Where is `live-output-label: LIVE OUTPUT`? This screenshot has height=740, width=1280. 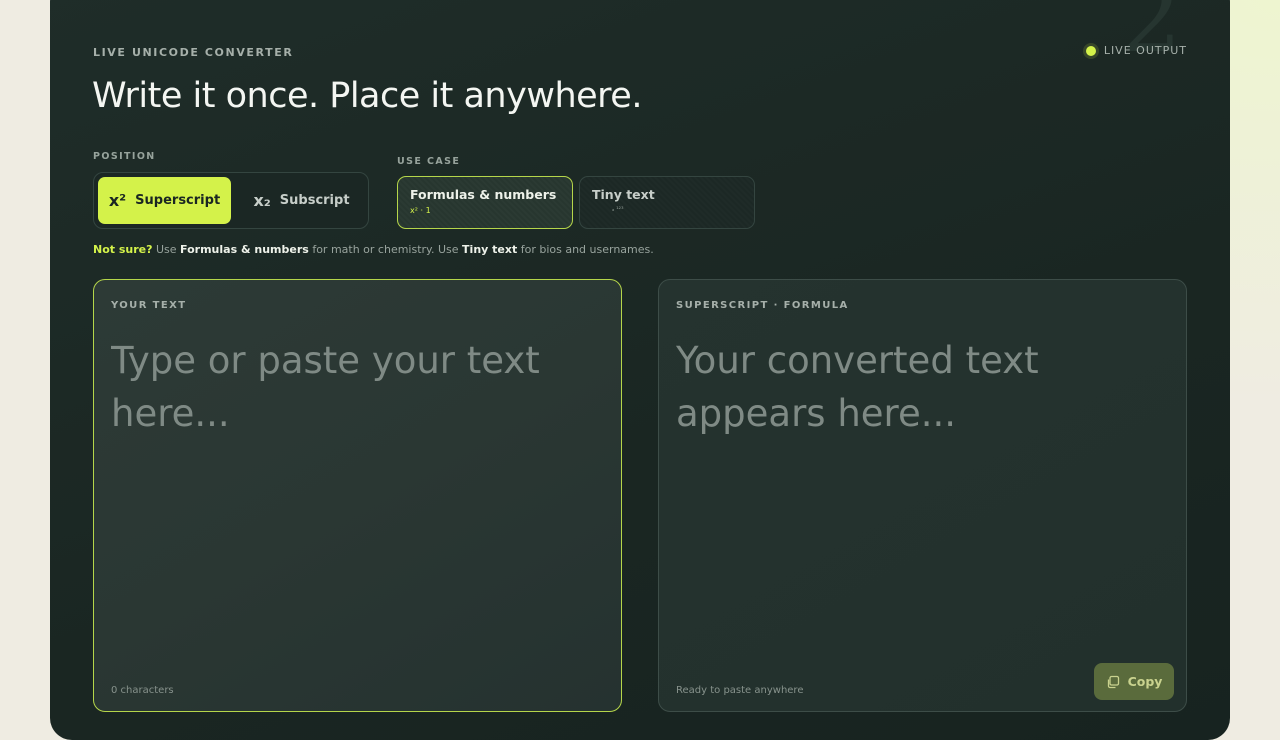
live-output-label: LIVE OUTPUT is located at coordinates (1145, 50).